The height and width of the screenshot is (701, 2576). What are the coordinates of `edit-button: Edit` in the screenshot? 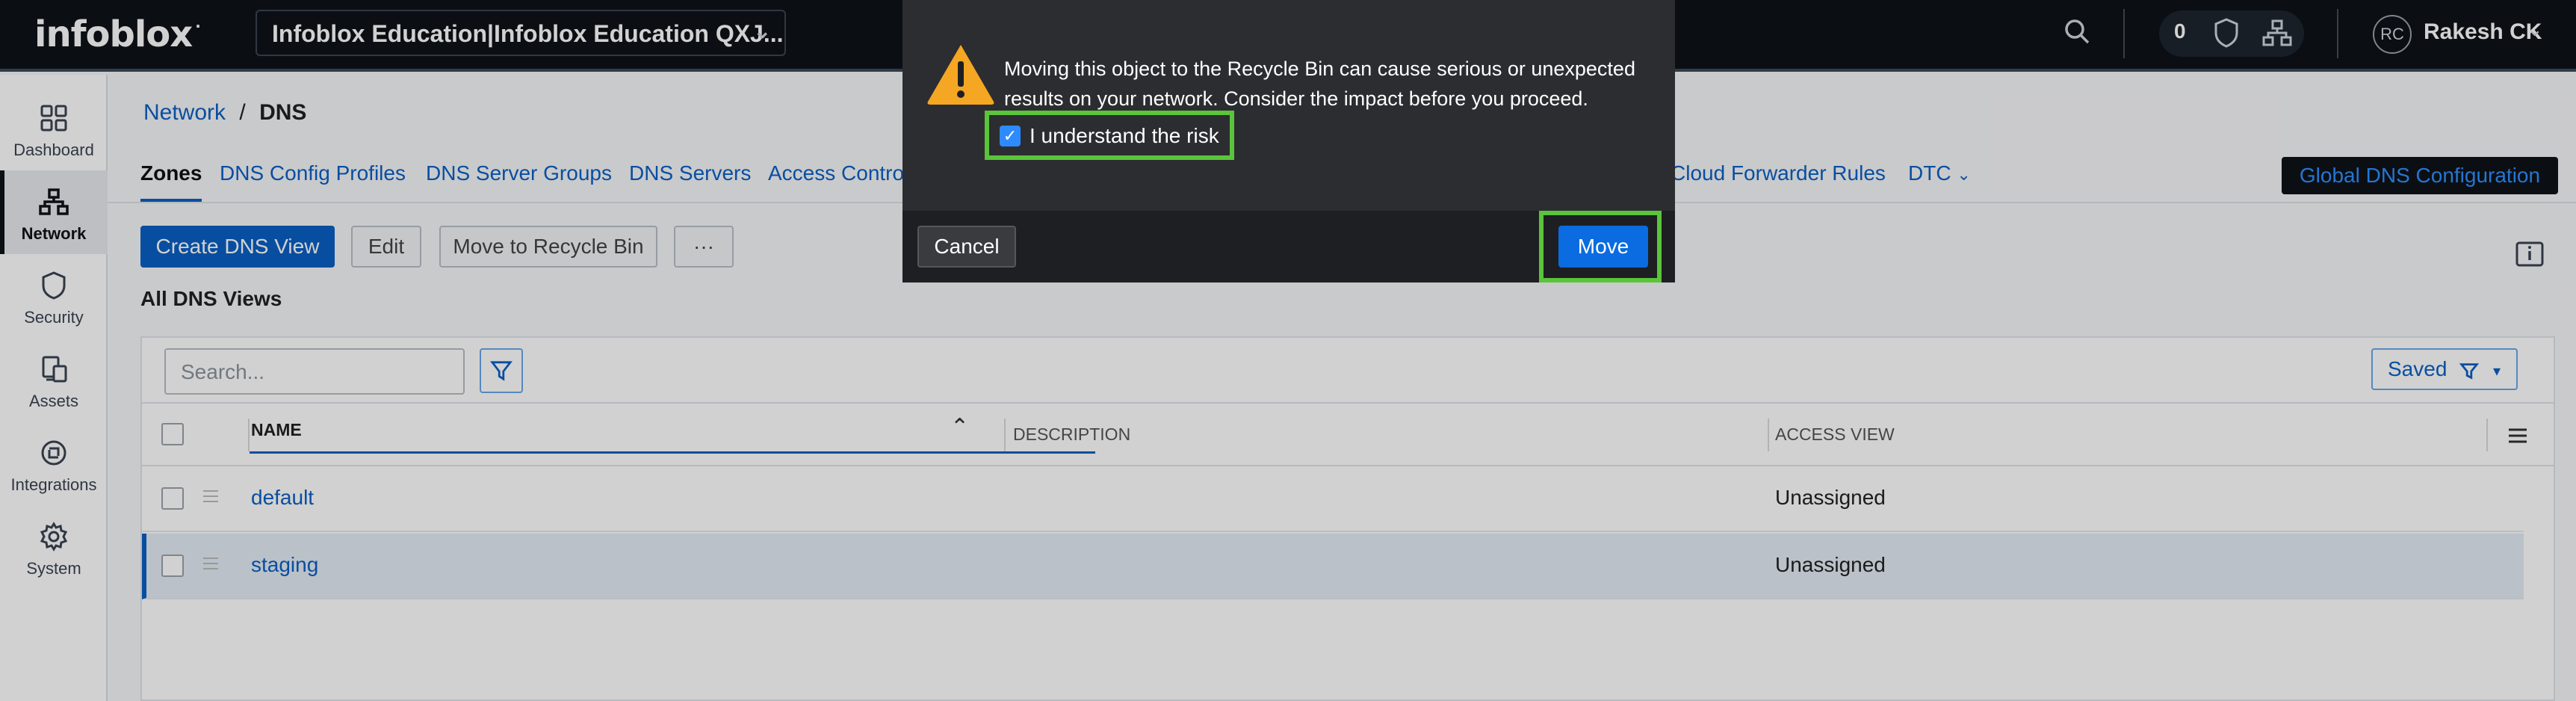 It's located at (386, 247).